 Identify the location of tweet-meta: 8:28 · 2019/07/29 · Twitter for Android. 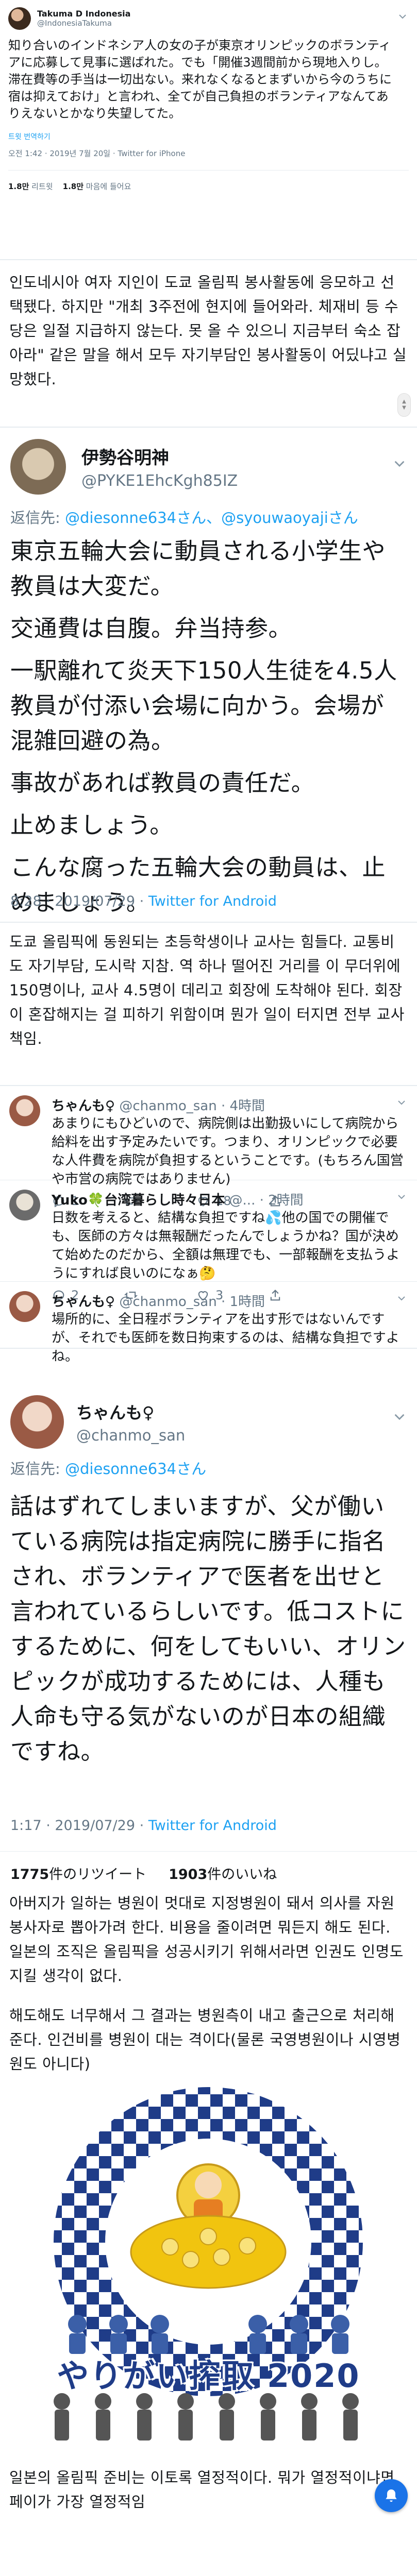
(143, 901).